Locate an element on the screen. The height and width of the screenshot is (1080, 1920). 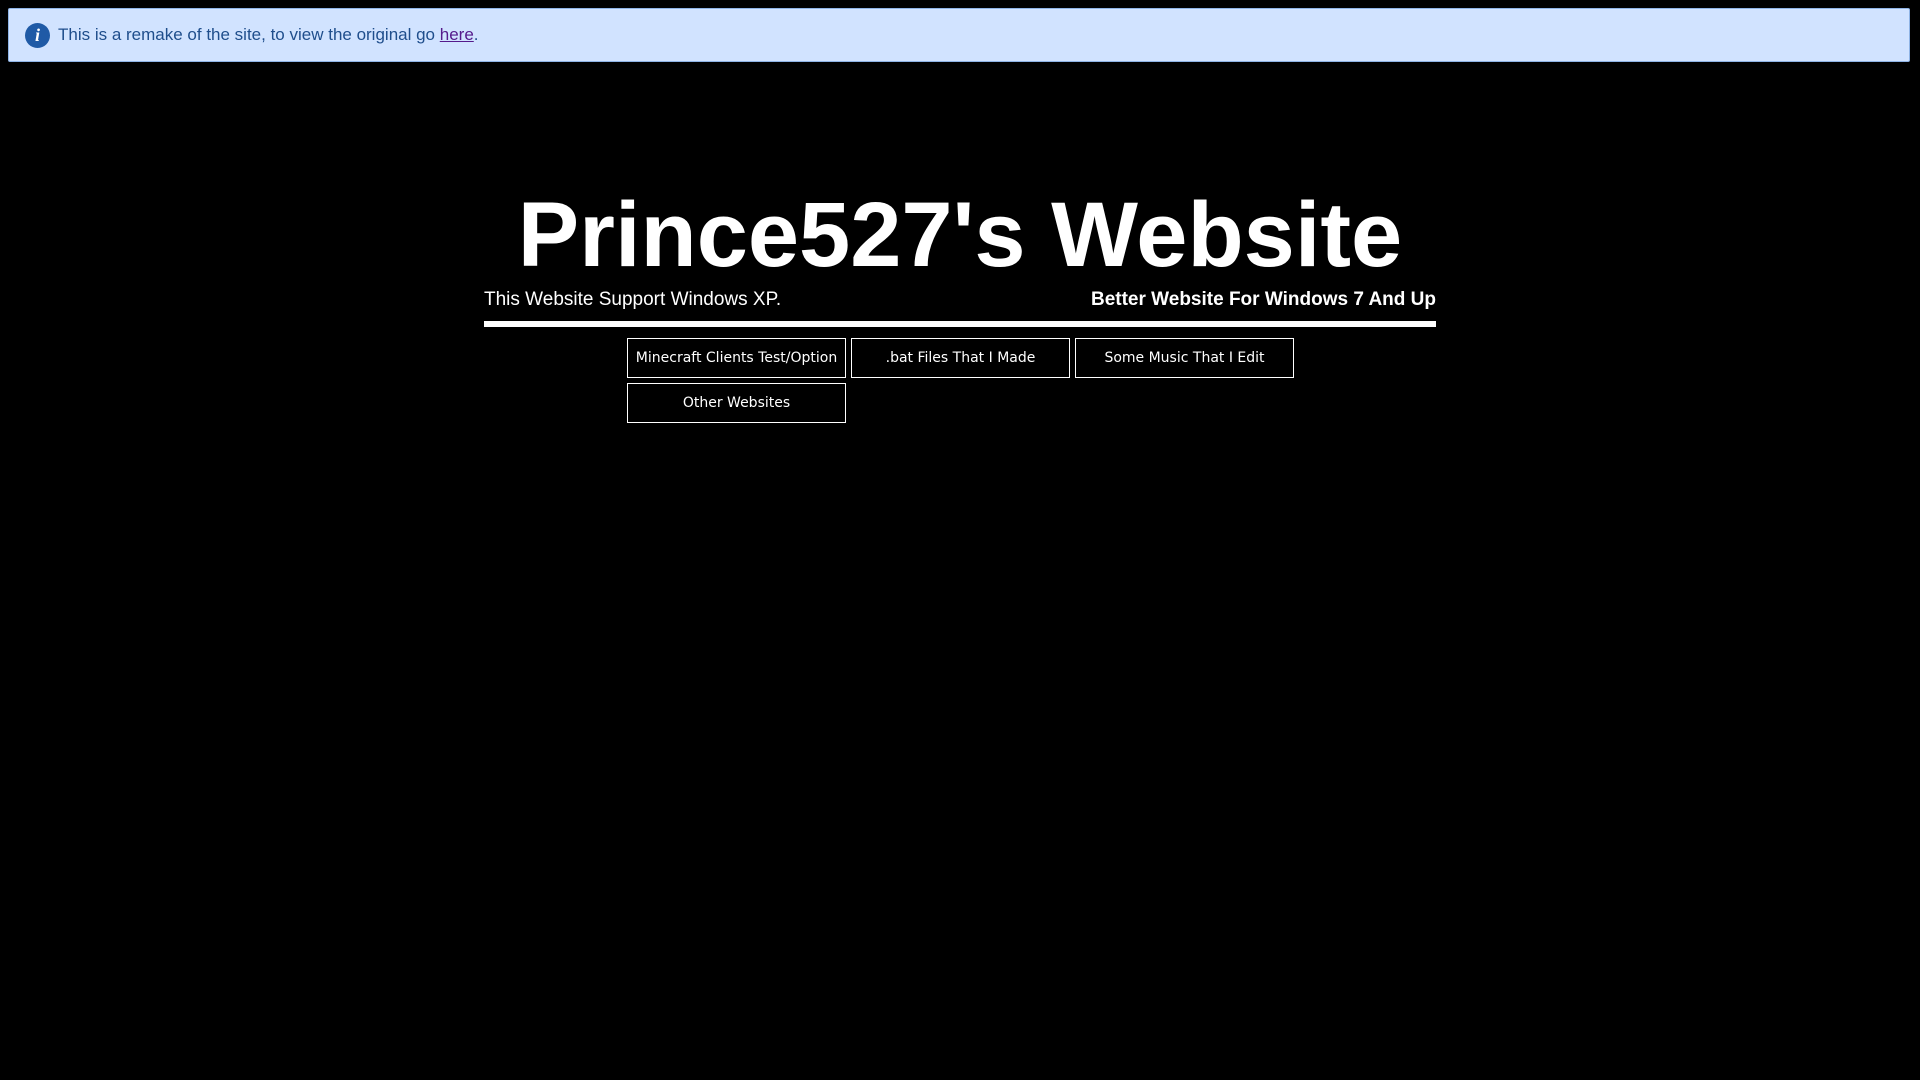
bat-files-button: .bat Files That I Made is located at coordinates (960, 358).